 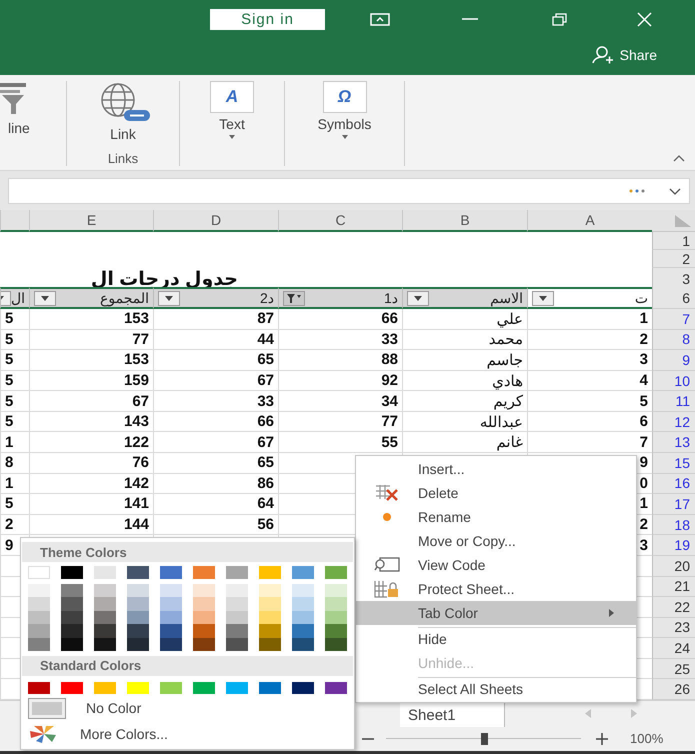 I want to click on scroll-right-icon, so click(x=634, y=713).